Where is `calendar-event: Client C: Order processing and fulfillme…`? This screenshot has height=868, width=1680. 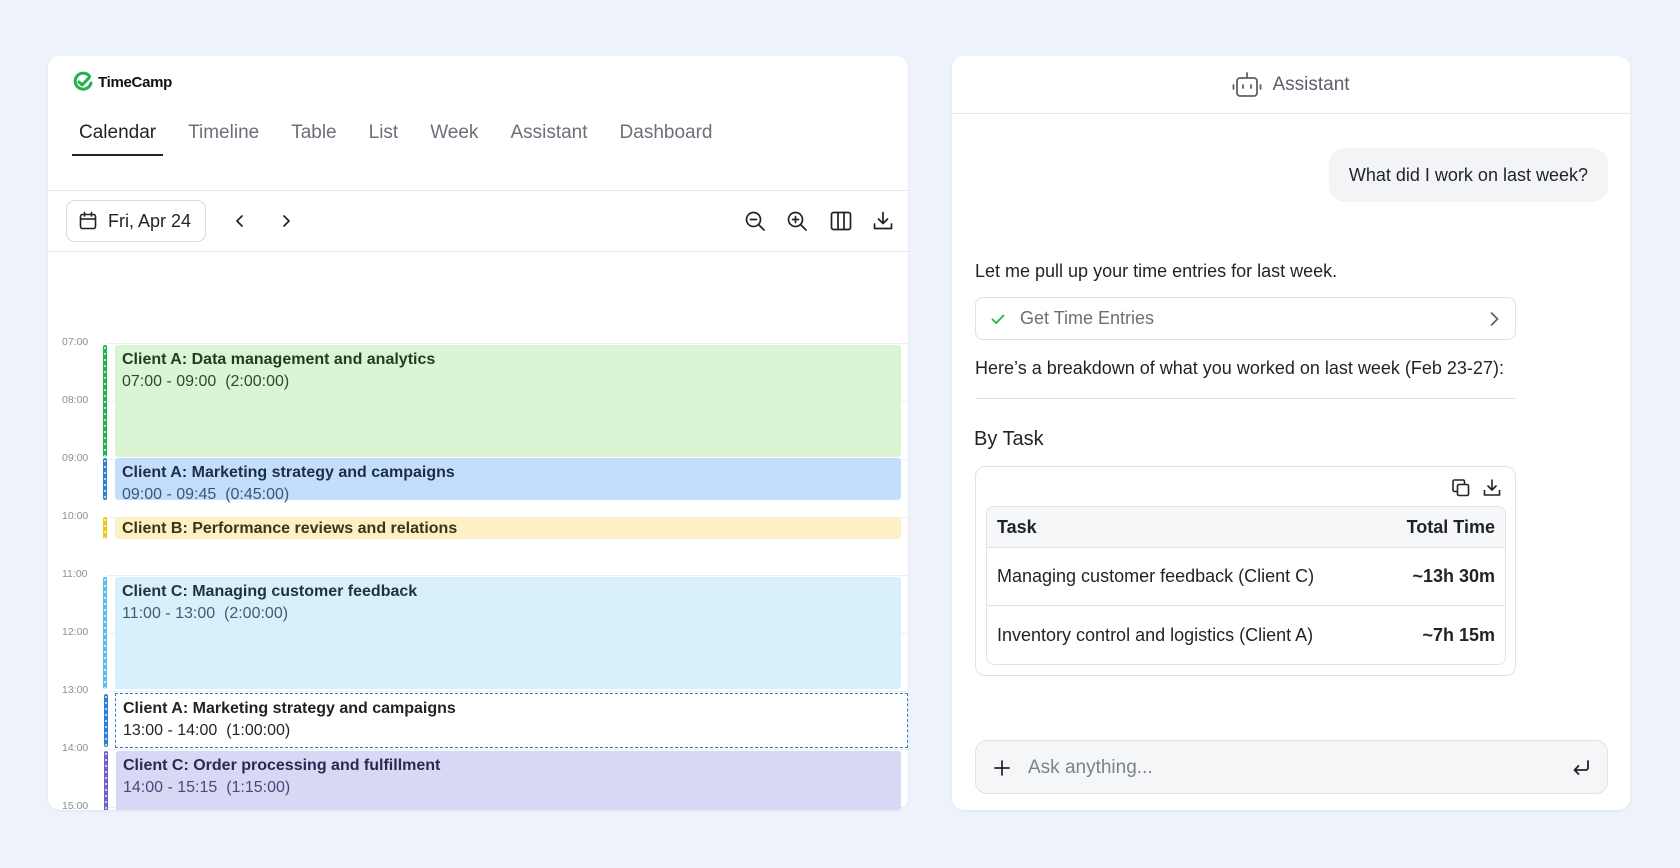
calendar-event: Client C: Order processing and fulfillme… is located at coordinates (502, 780).